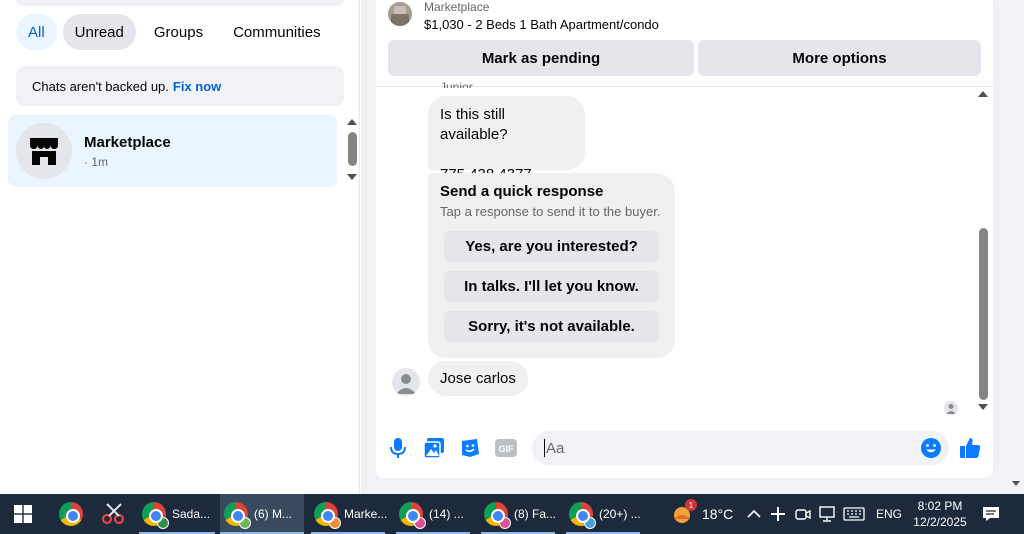 The width and height of the screenshot is (1024, 534). What do you see at coordinates (96, 161) in the screenshot?
I see `chat-time: · 1m` at bounding box center [96, 161].